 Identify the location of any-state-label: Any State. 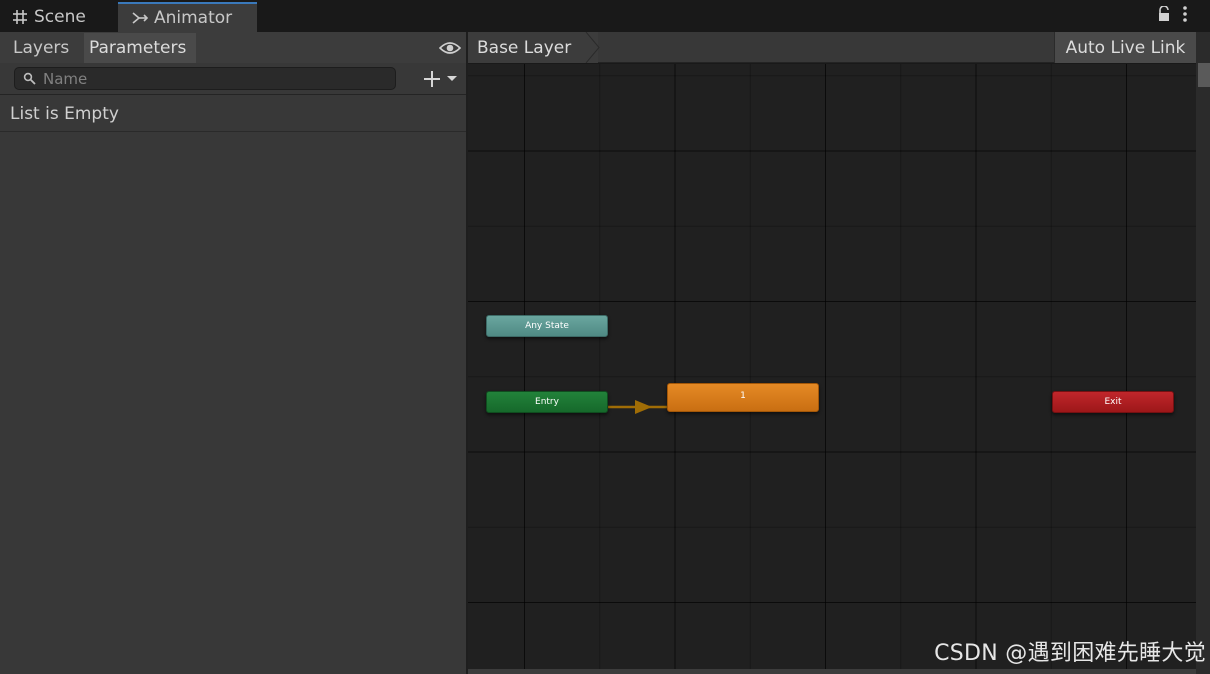
(547, 326).